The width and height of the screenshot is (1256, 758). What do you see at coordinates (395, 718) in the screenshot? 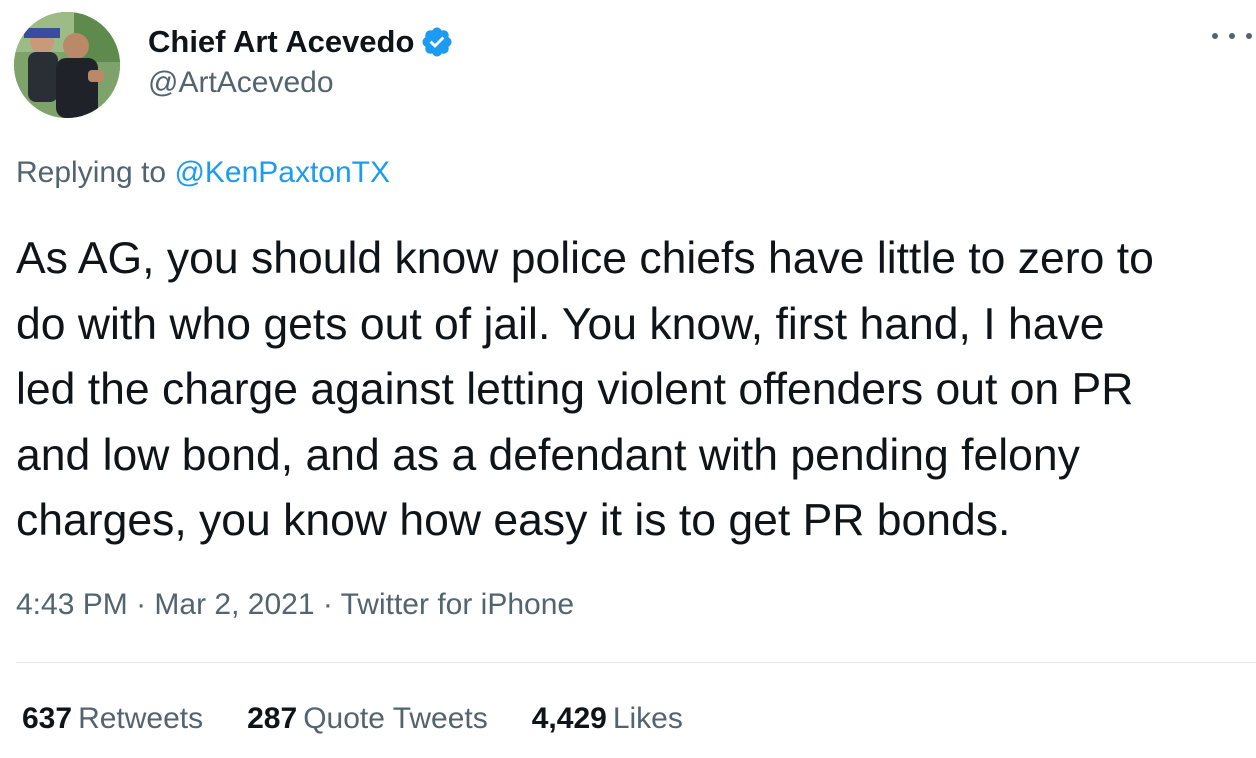
I see `quote-tweets-label: Quote Tweets` at bounding box center [395, 718].